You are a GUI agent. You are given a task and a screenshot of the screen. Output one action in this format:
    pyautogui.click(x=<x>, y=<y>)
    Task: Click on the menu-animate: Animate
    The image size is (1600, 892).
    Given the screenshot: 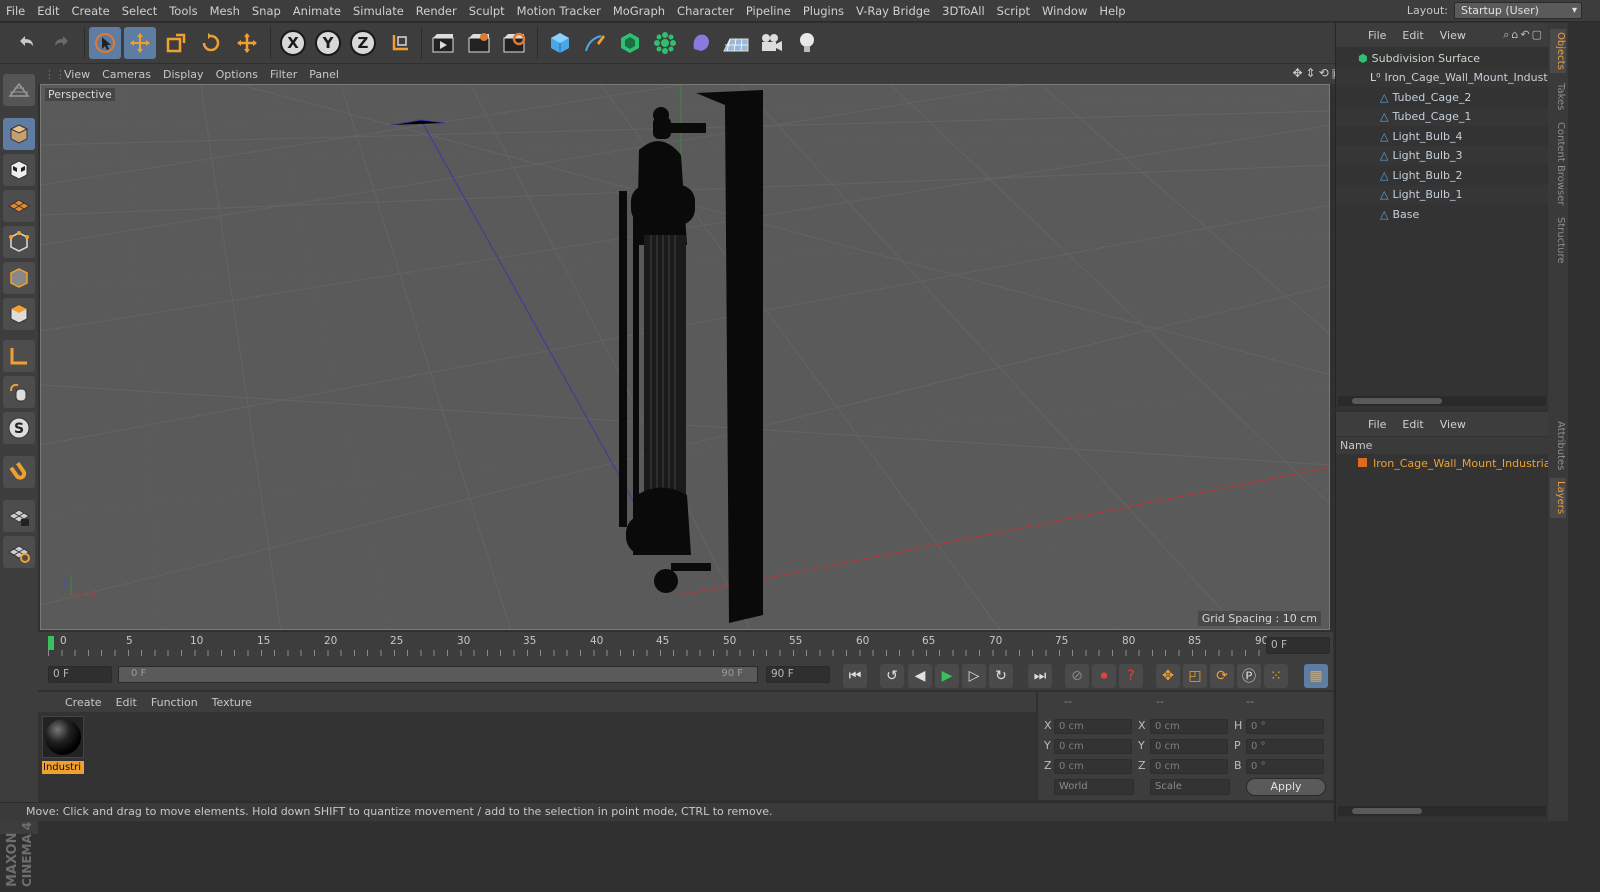 What is the action you would take?
    pyautogui.click(x=317, y=11)
    